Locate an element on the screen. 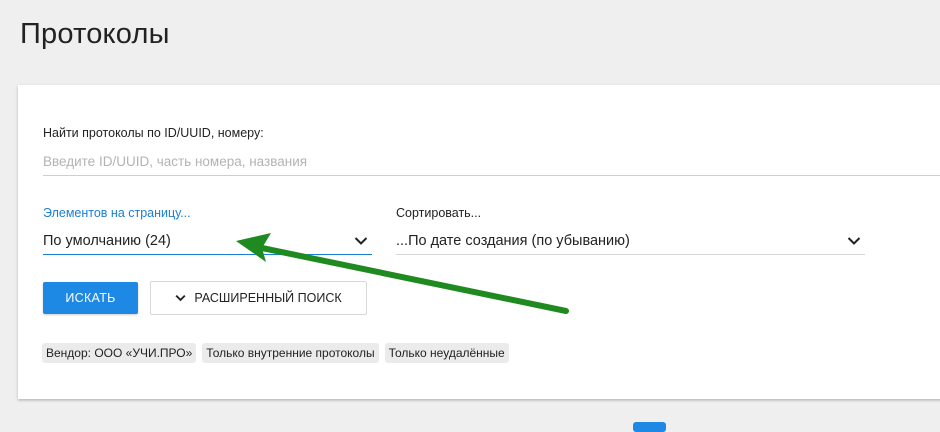  per-page-select: По умолчанию (24) is located at coordinates (207, 241).